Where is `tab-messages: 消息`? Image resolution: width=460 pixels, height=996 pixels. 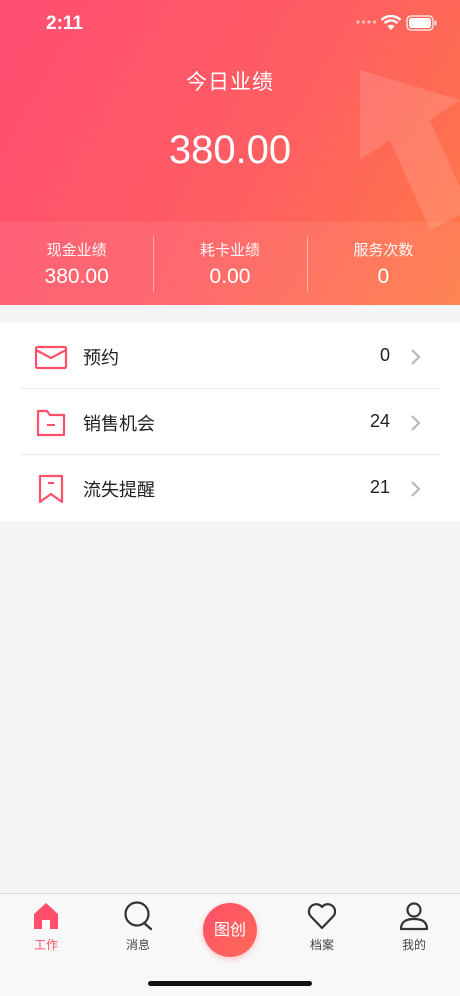
tab-messages: 消息 is located at coordinates (138, 923).